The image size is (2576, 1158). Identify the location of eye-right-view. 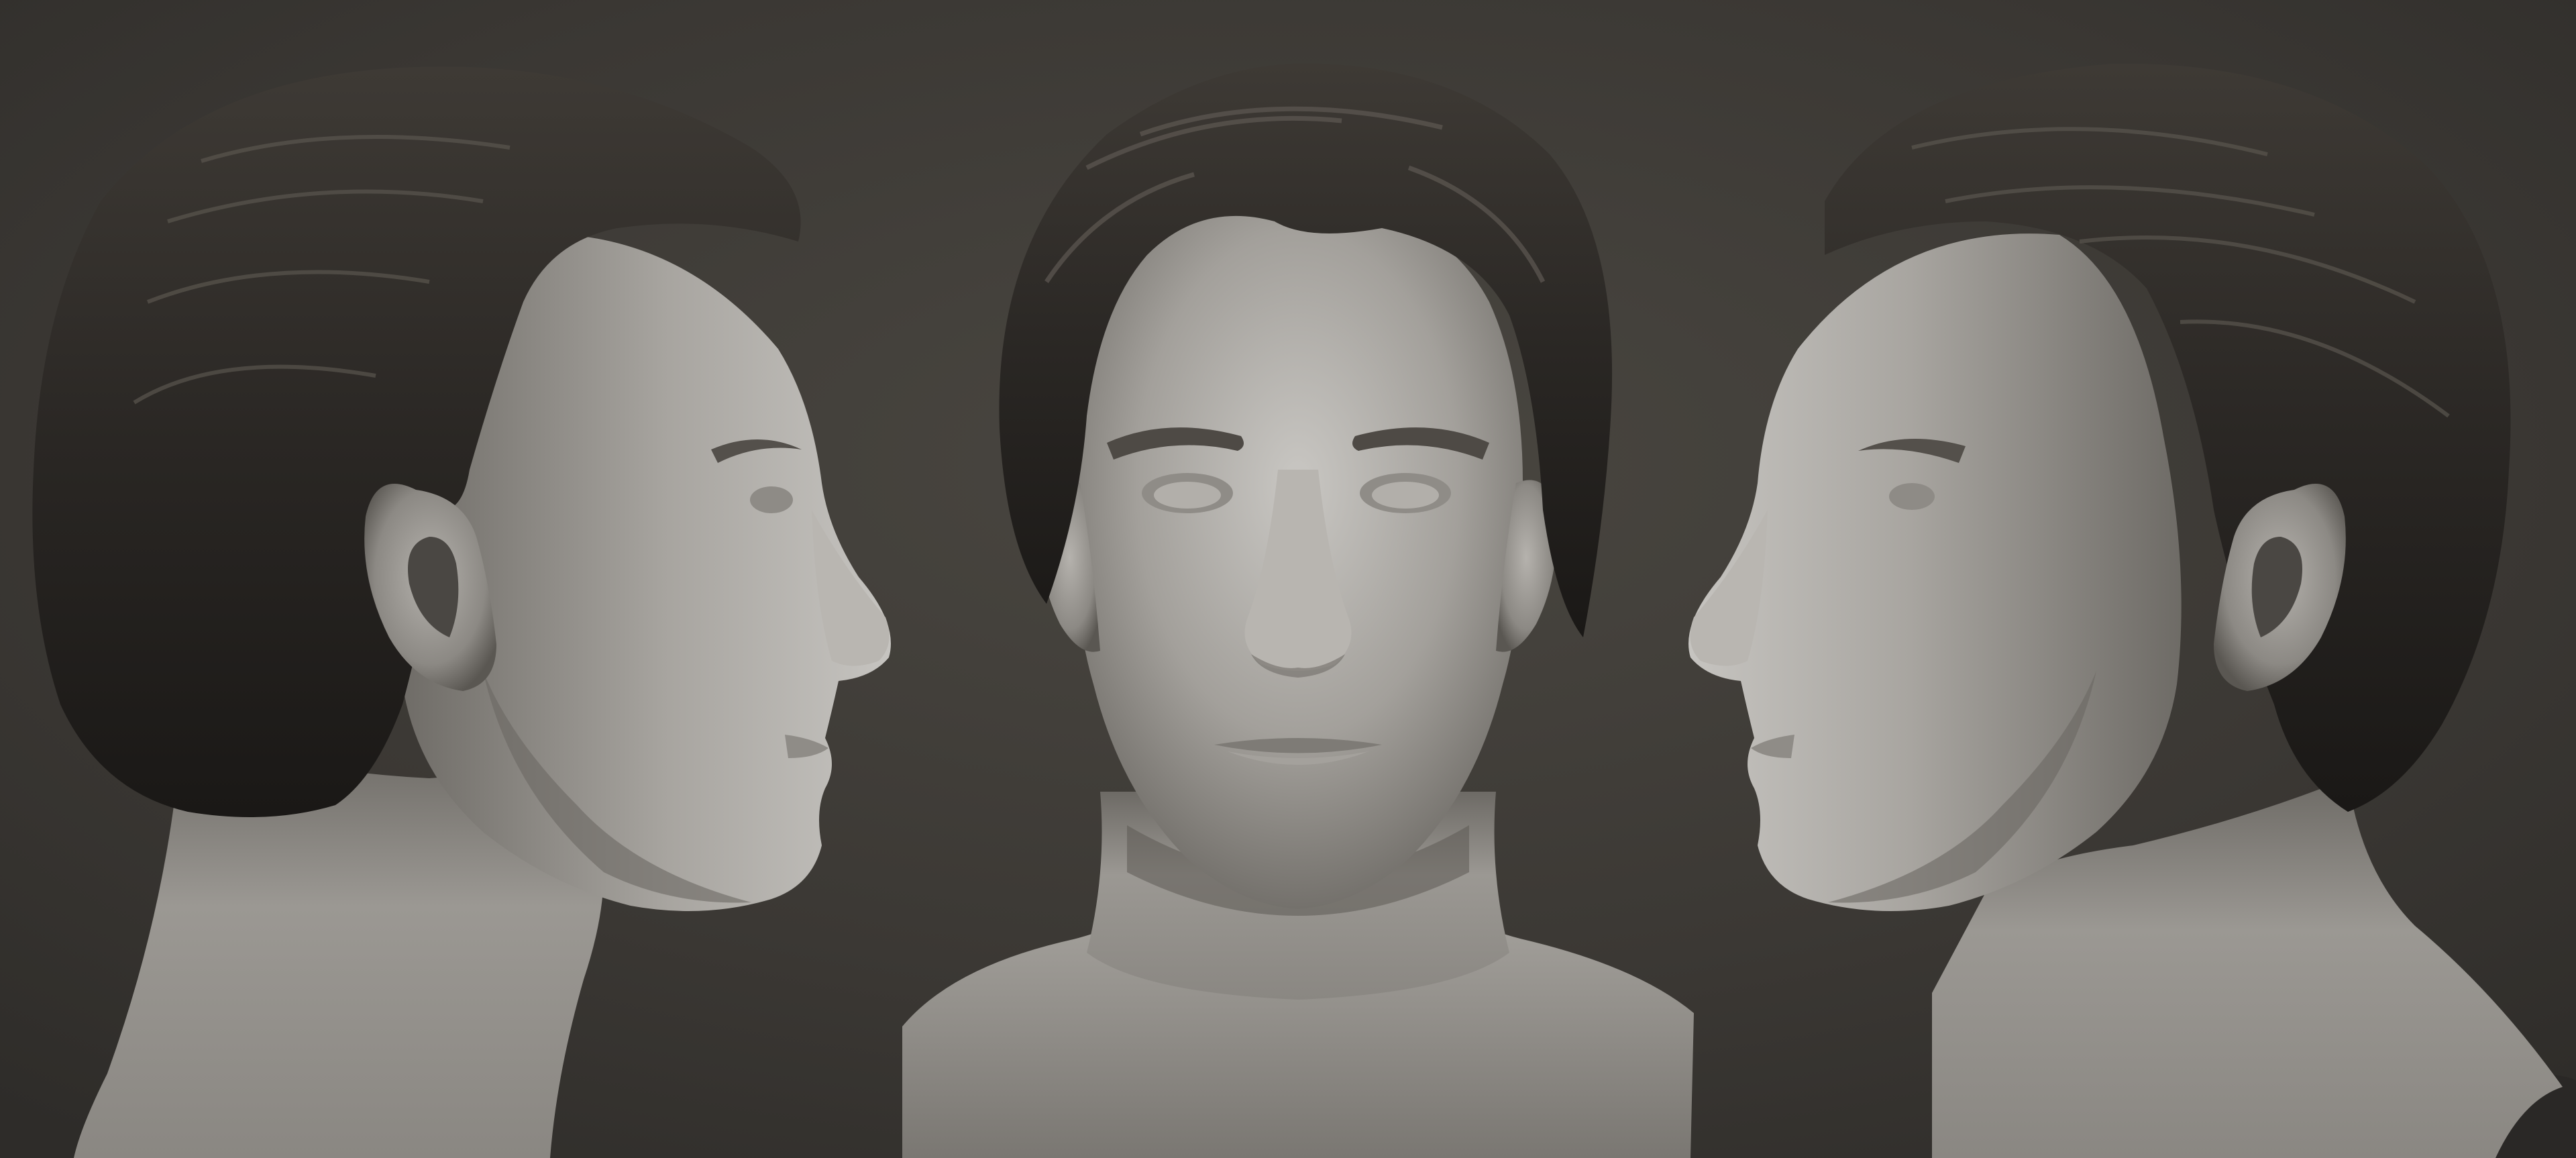
(1912, 496).